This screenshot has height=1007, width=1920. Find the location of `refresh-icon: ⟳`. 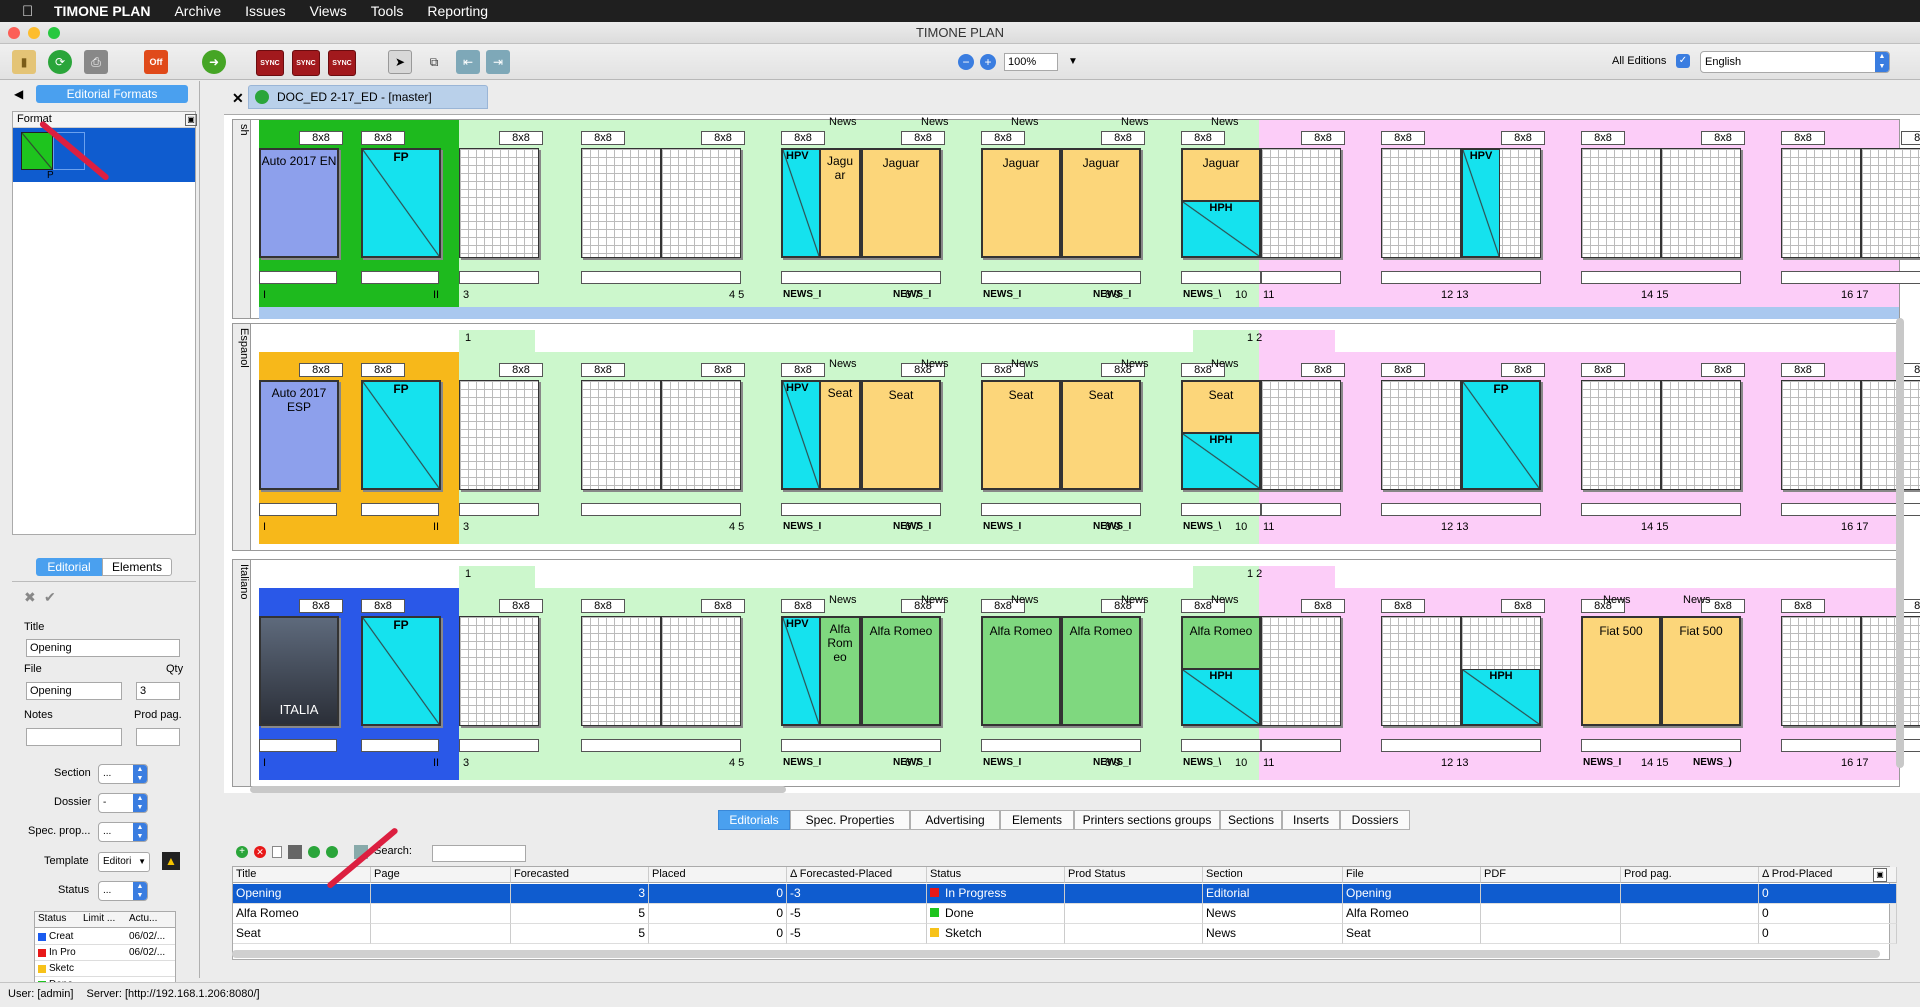

refresh-icon: ⟳ is located at coordinates (60, 62).